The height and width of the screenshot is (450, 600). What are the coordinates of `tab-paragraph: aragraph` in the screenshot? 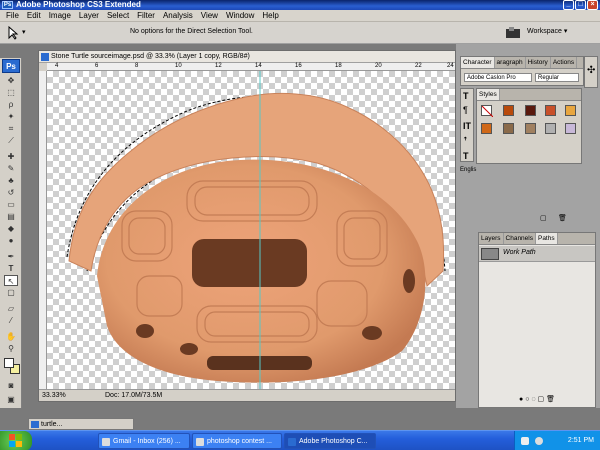 It's located at (510, 62).